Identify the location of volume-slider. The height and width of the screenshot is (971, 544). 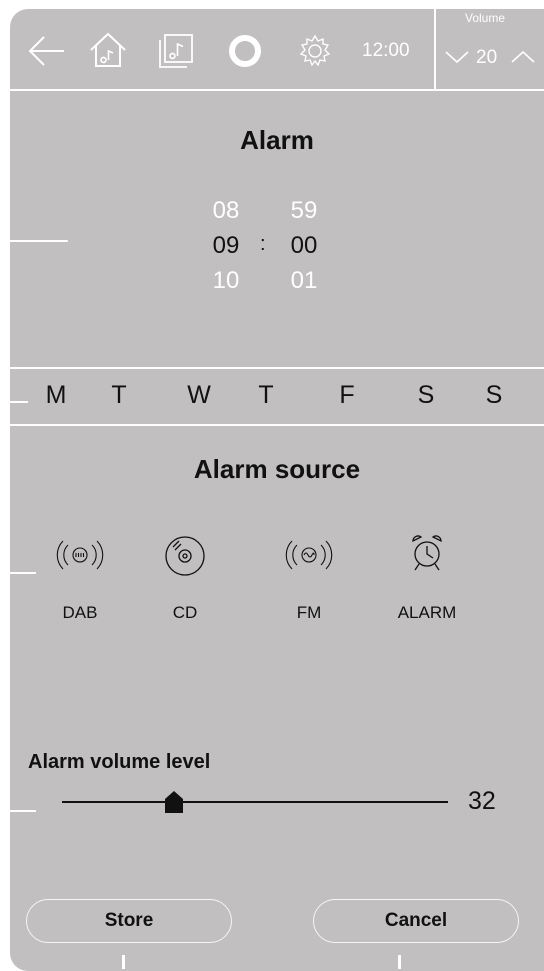
(255, 802).